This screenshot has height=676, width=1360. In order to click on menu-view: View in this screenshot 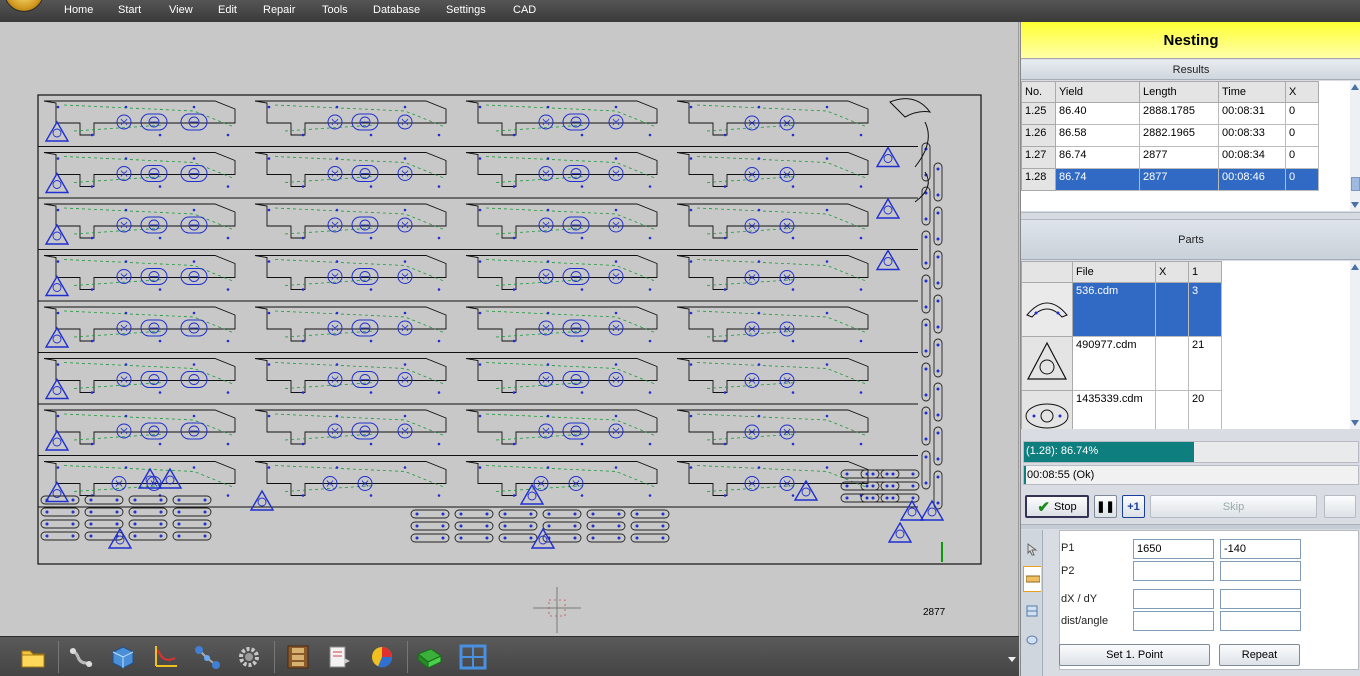, I will do `click(181, 10)`.